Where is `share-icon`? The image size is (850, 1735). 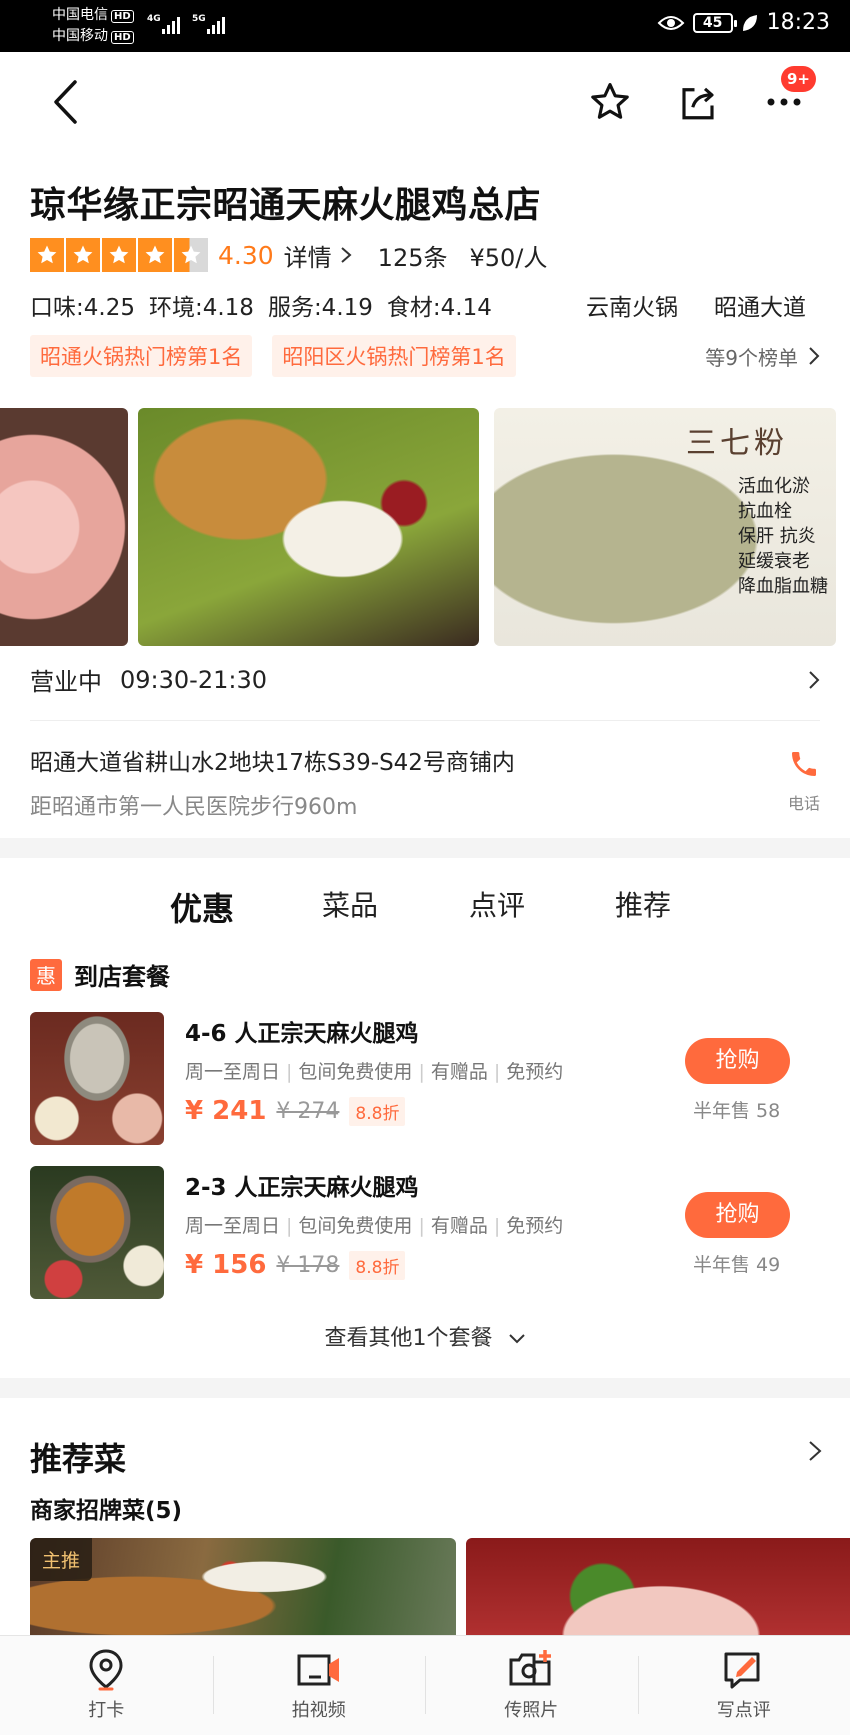 share-icon is located at coordinates (698, 103).